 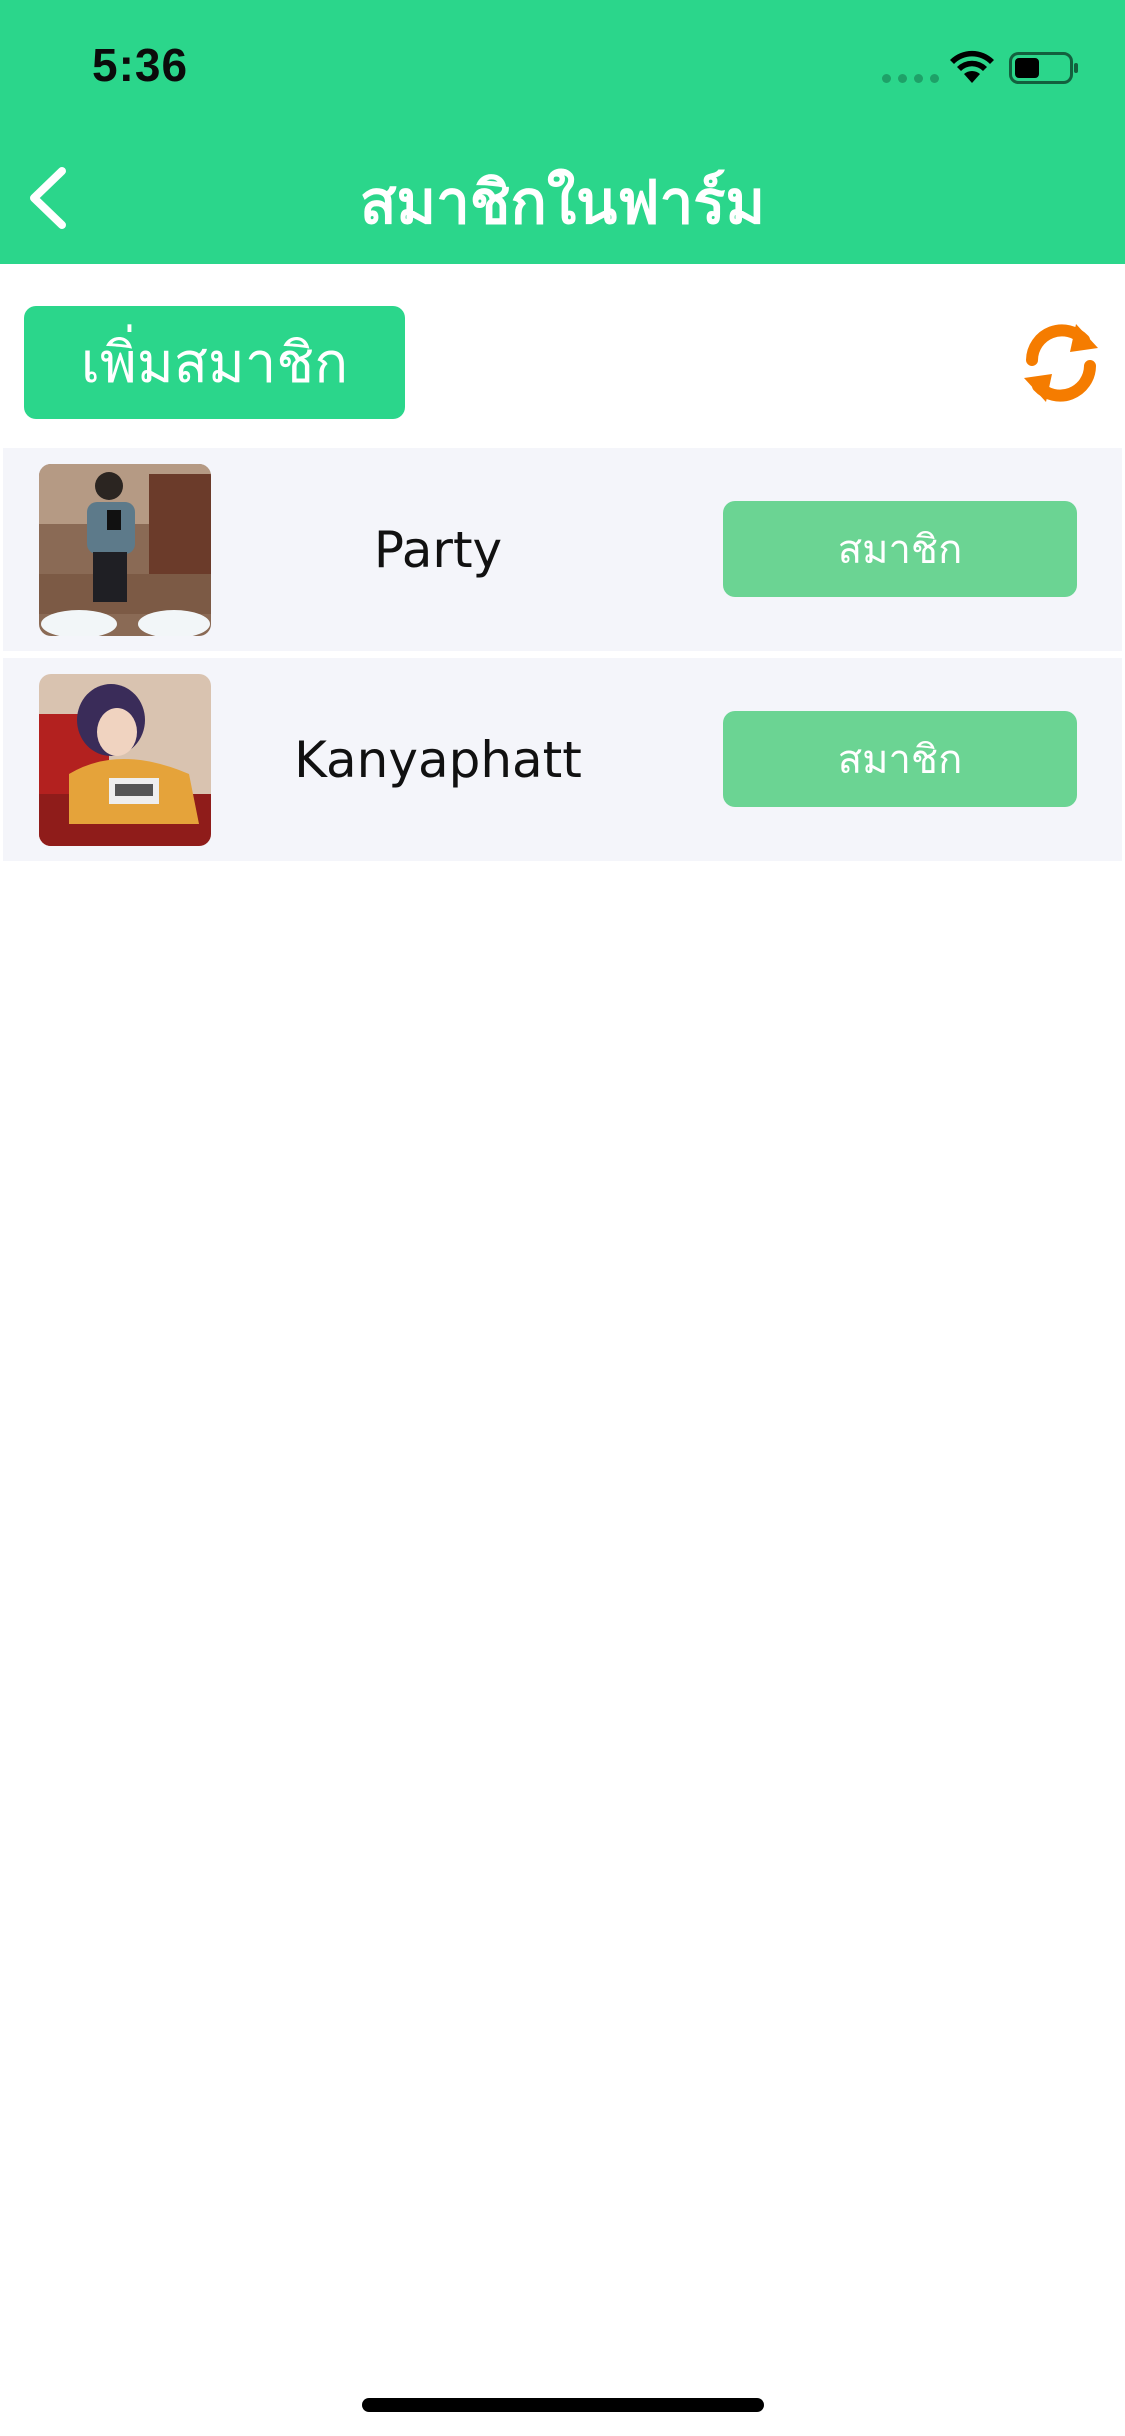 I want to click on page-title: สมาชิกในฟาร์ม, so click(x=562, y=203).